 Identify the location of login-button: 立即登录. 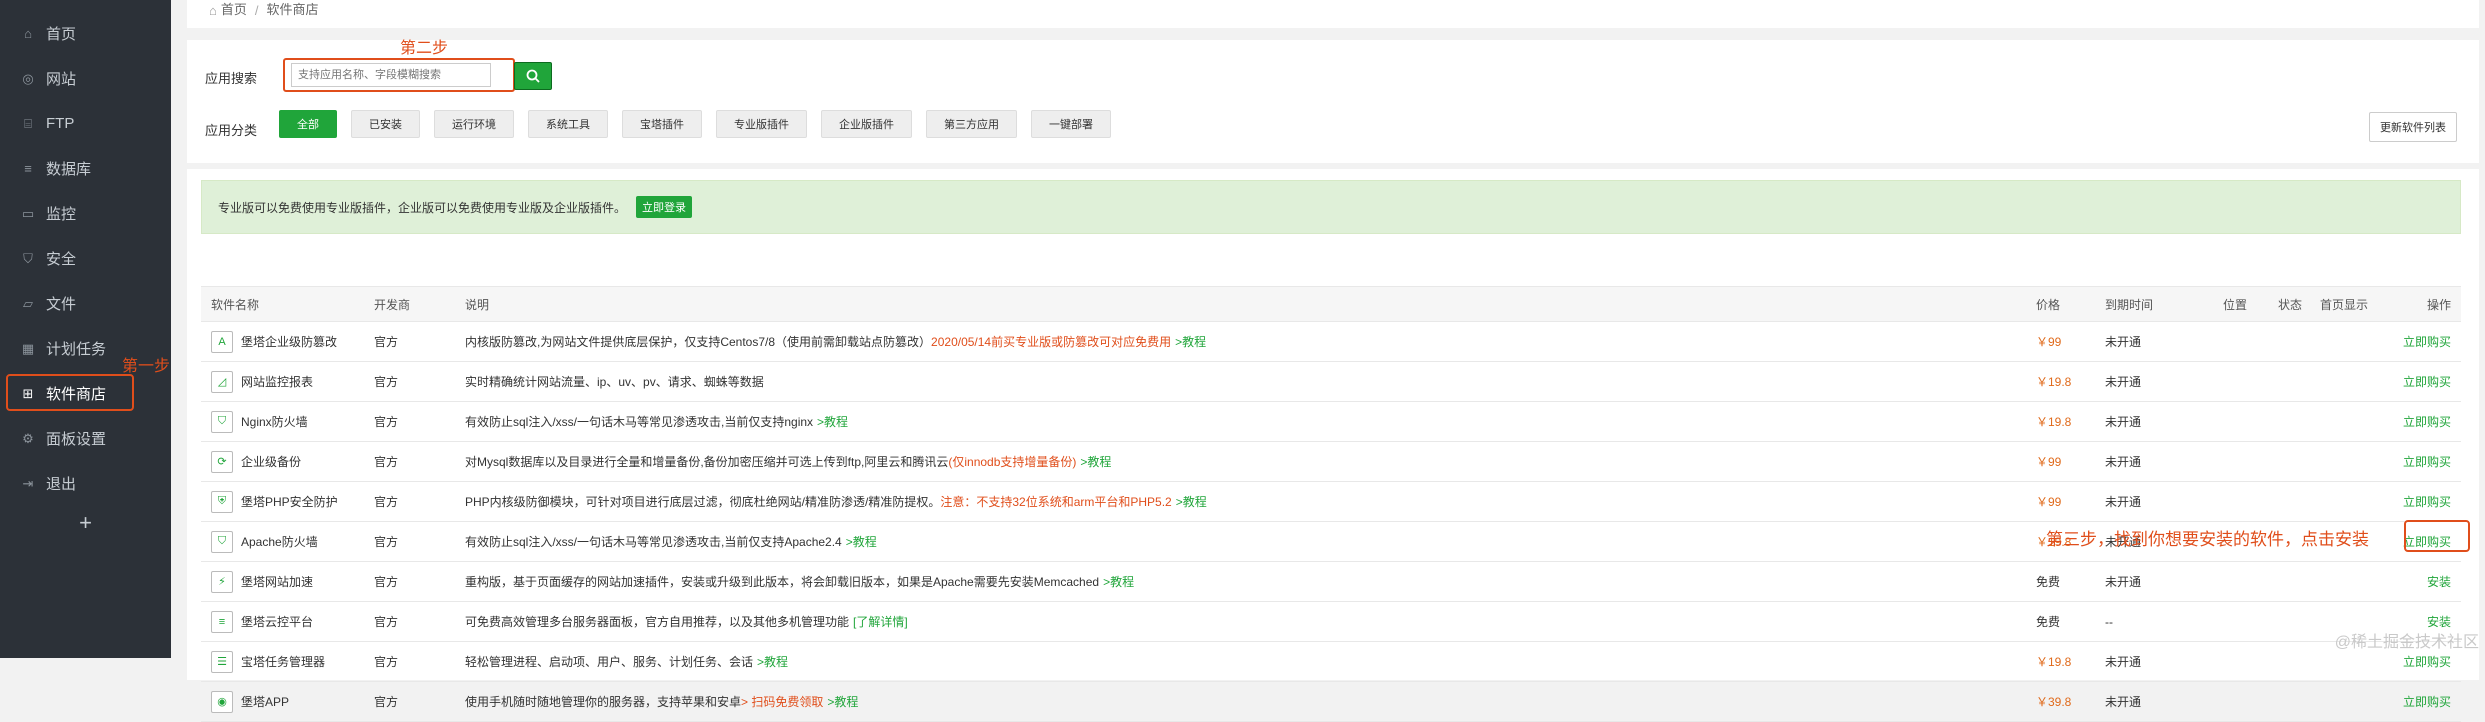
(664, 207).